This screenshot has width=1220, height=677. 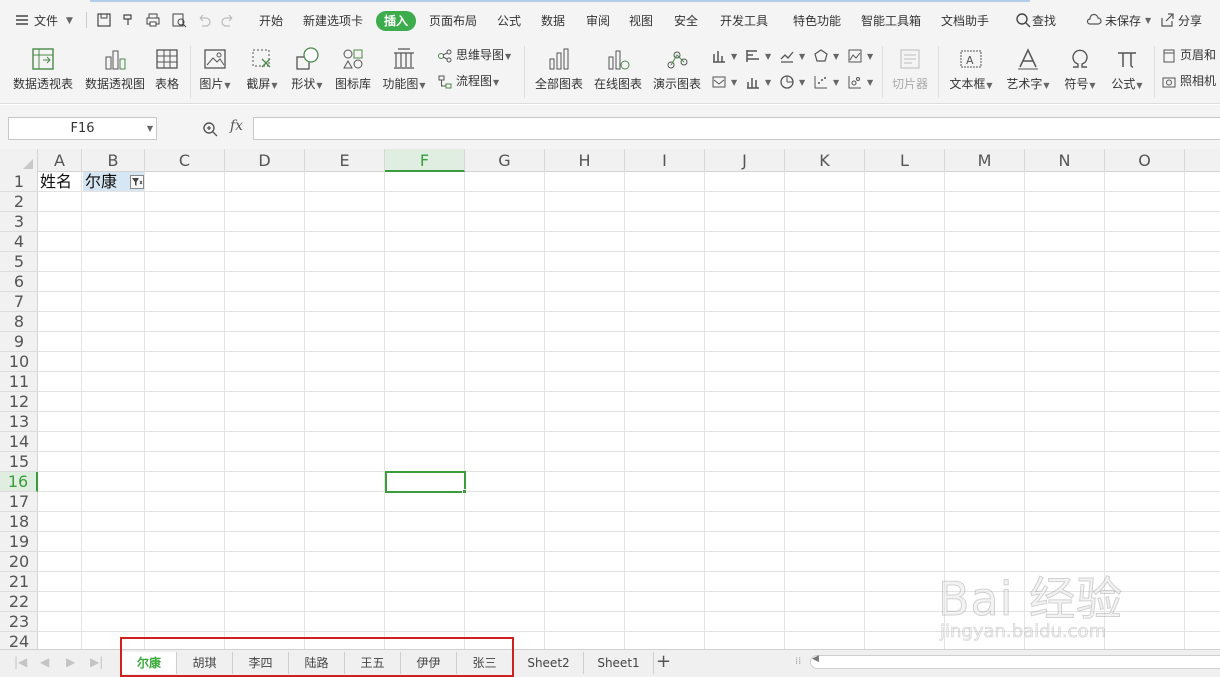 I want to click on tab-start: 开始, so click(x=271, y=21).